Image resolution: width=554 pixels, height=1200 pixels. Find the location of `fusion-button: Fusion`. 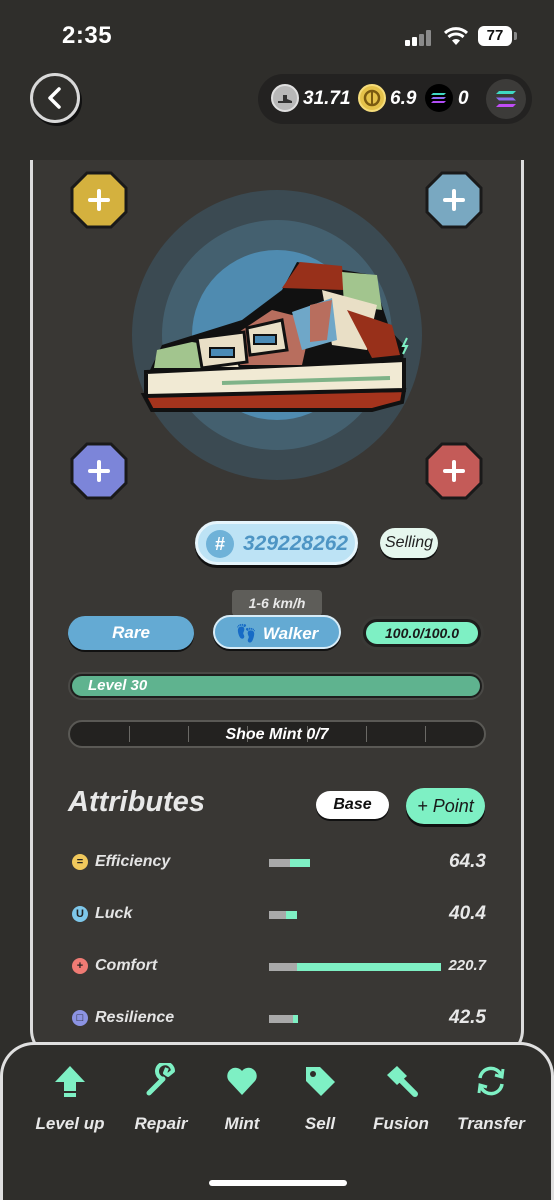

fusion-button: Fusion is located at coordinates (401, 1098).